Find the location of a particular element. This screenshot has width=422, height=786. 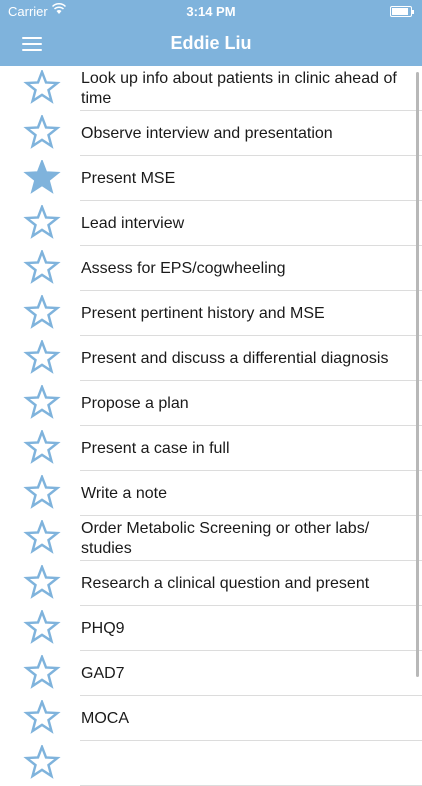

list-item-label: PHQ9 is located at coordinates (103, 628).